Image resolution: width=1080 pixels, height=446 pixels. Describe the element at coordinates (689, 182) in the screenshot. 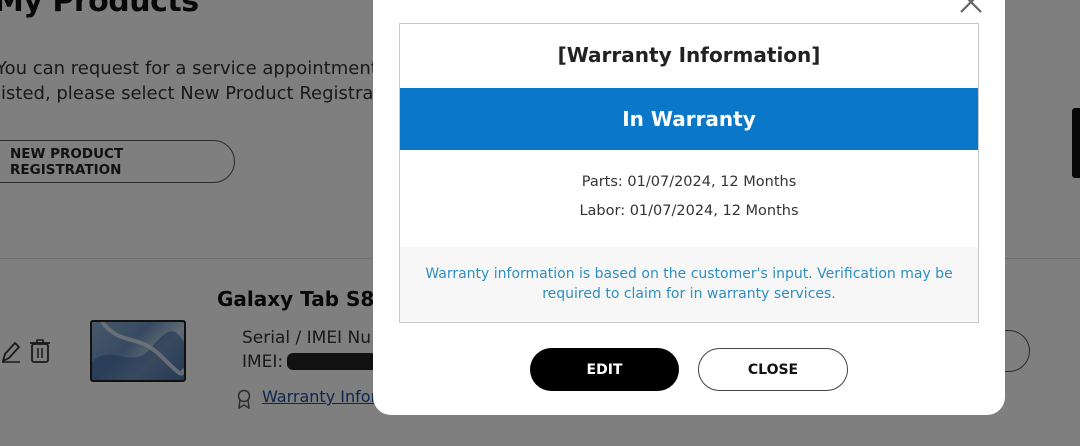

I see `parts-warranty: Parts: 01/07/2024, 12 Months` at that location.